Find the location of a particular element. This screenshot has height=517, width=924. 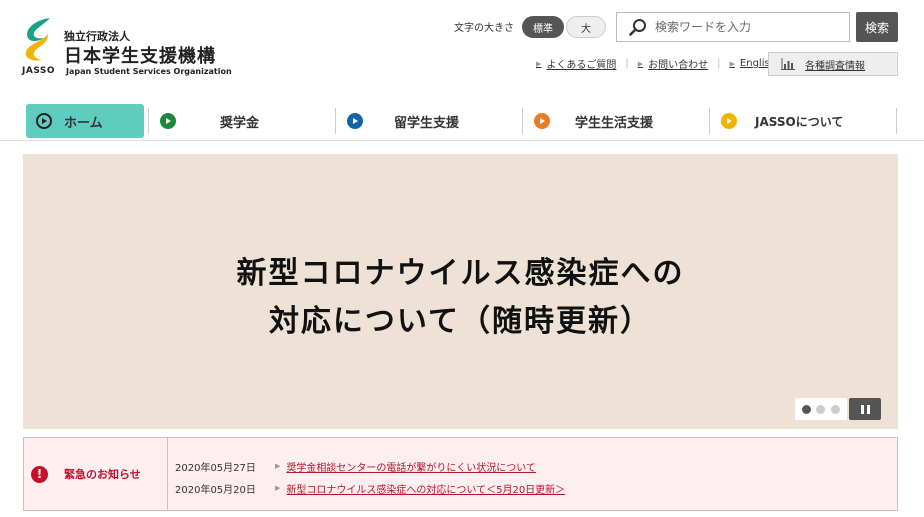

slide-indicator is located at coordinates (821, 409).